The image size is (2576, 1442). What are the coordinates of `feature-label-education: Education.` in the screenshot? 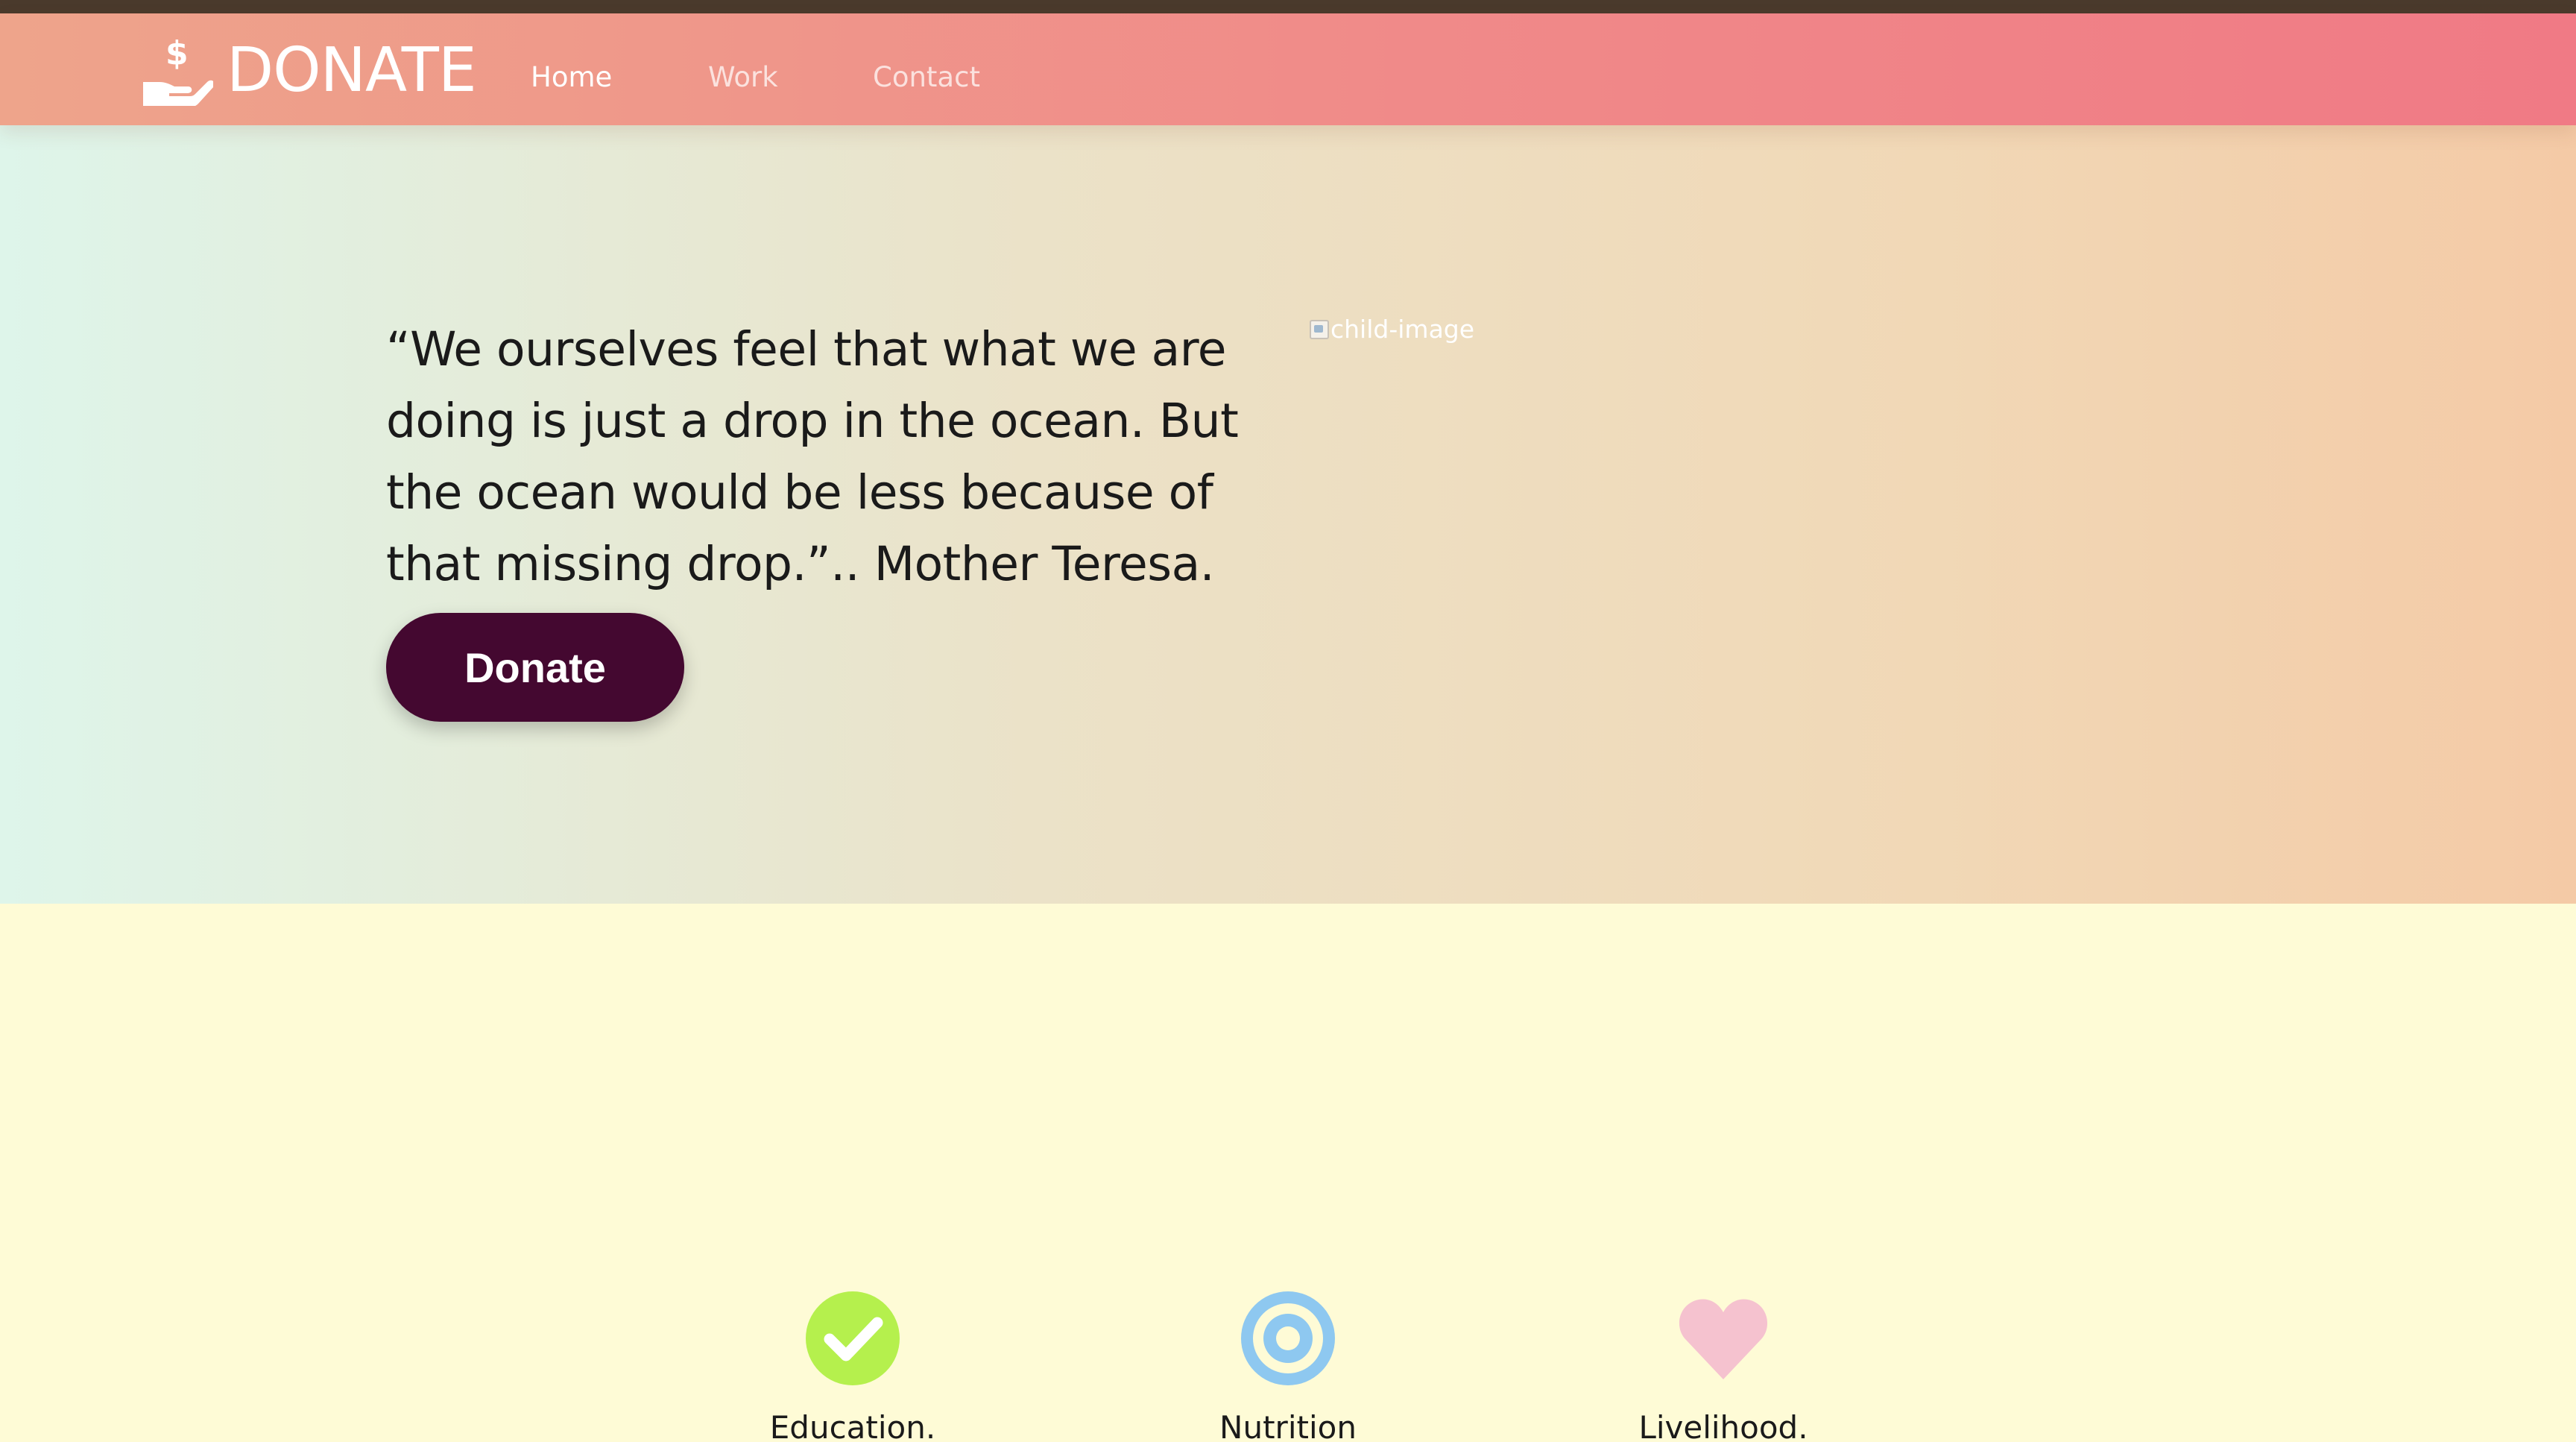 It's located at (852, 1425).